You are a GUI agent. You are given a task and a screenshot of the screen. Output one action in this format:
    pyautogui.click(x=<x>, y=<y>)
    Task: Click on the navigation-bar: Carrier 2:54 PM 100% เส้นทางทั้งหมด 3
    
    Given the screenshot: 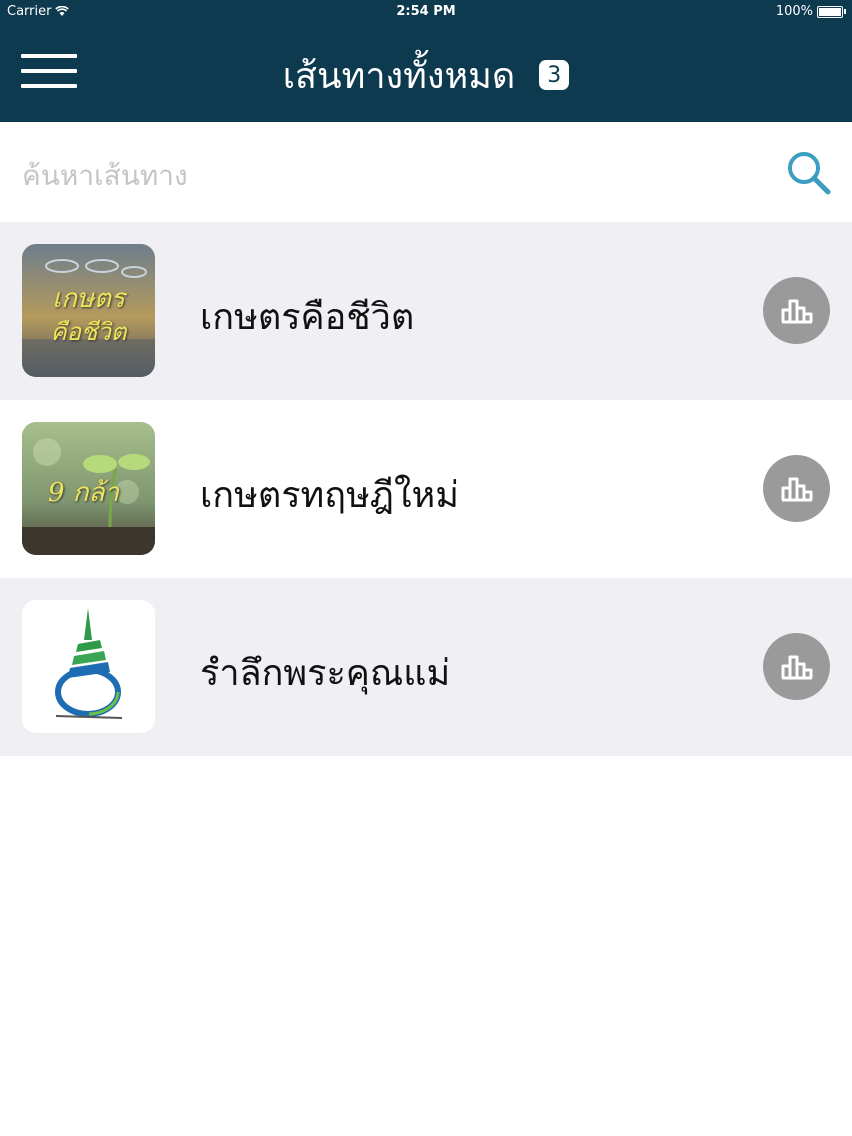 What is the action you would take?
    pyautogui.click(x=426, y=61)
    